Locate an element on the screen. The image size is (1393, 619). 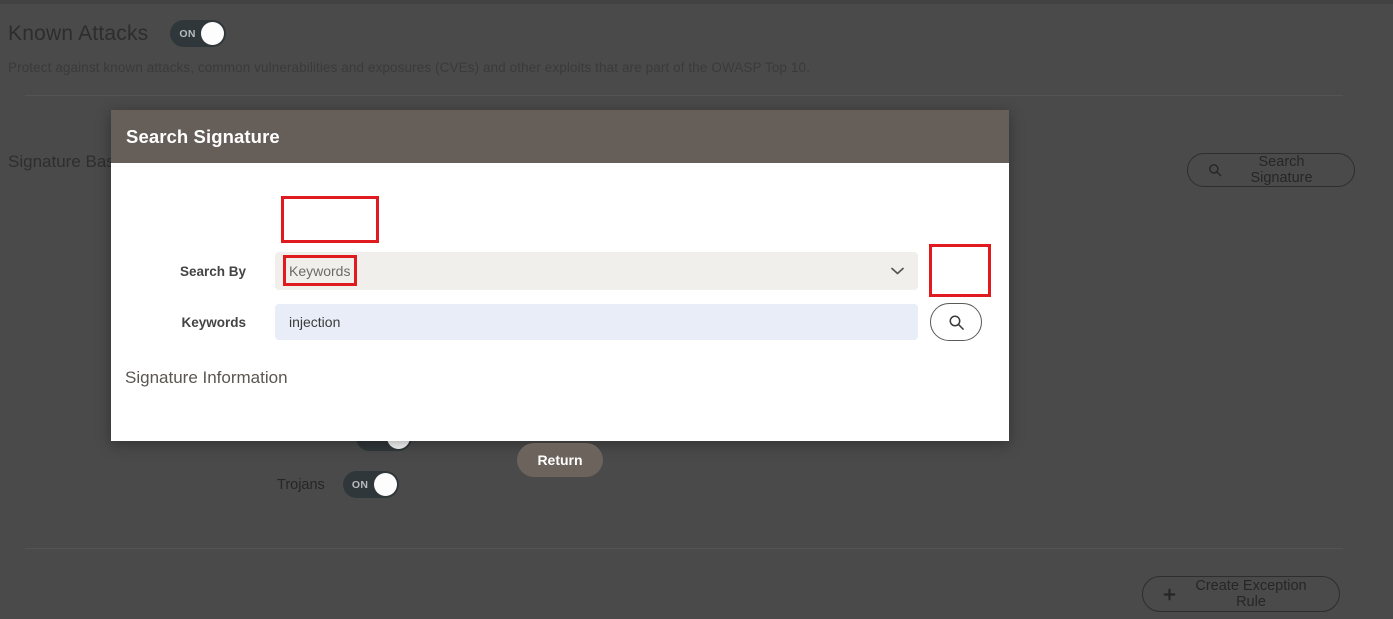
trojans-toggle: ON is located at coordinates (370, 484).